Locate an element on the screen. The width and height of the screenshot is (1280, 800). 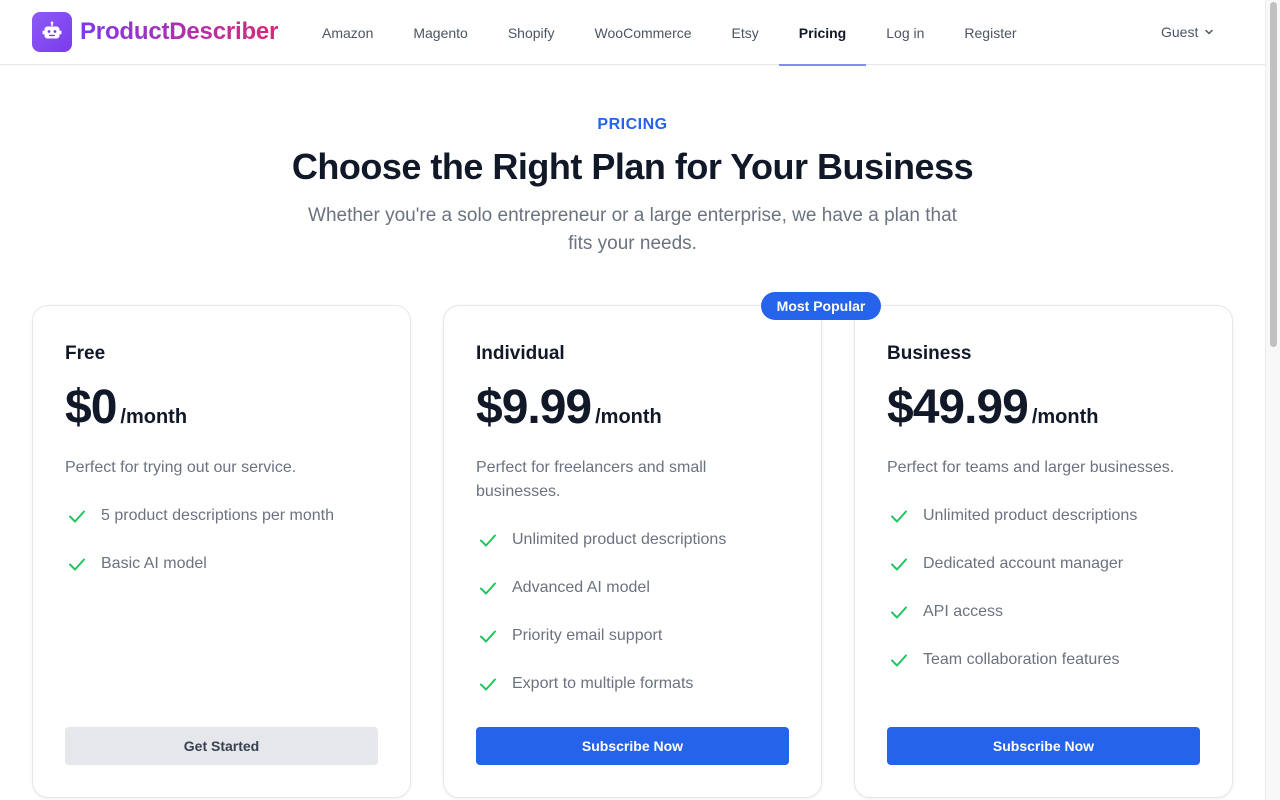
scrollbar-thumb is located at coordinates (1273, 174).